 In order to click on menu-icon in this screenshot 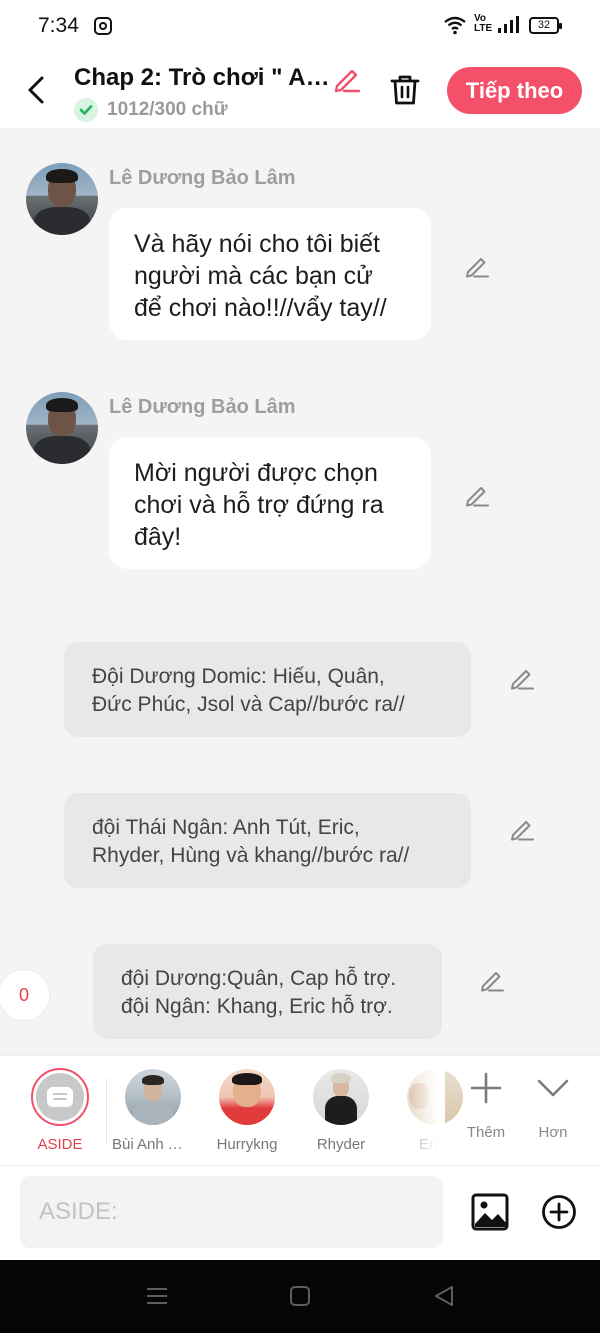, I will do `click(157, 1296)`.